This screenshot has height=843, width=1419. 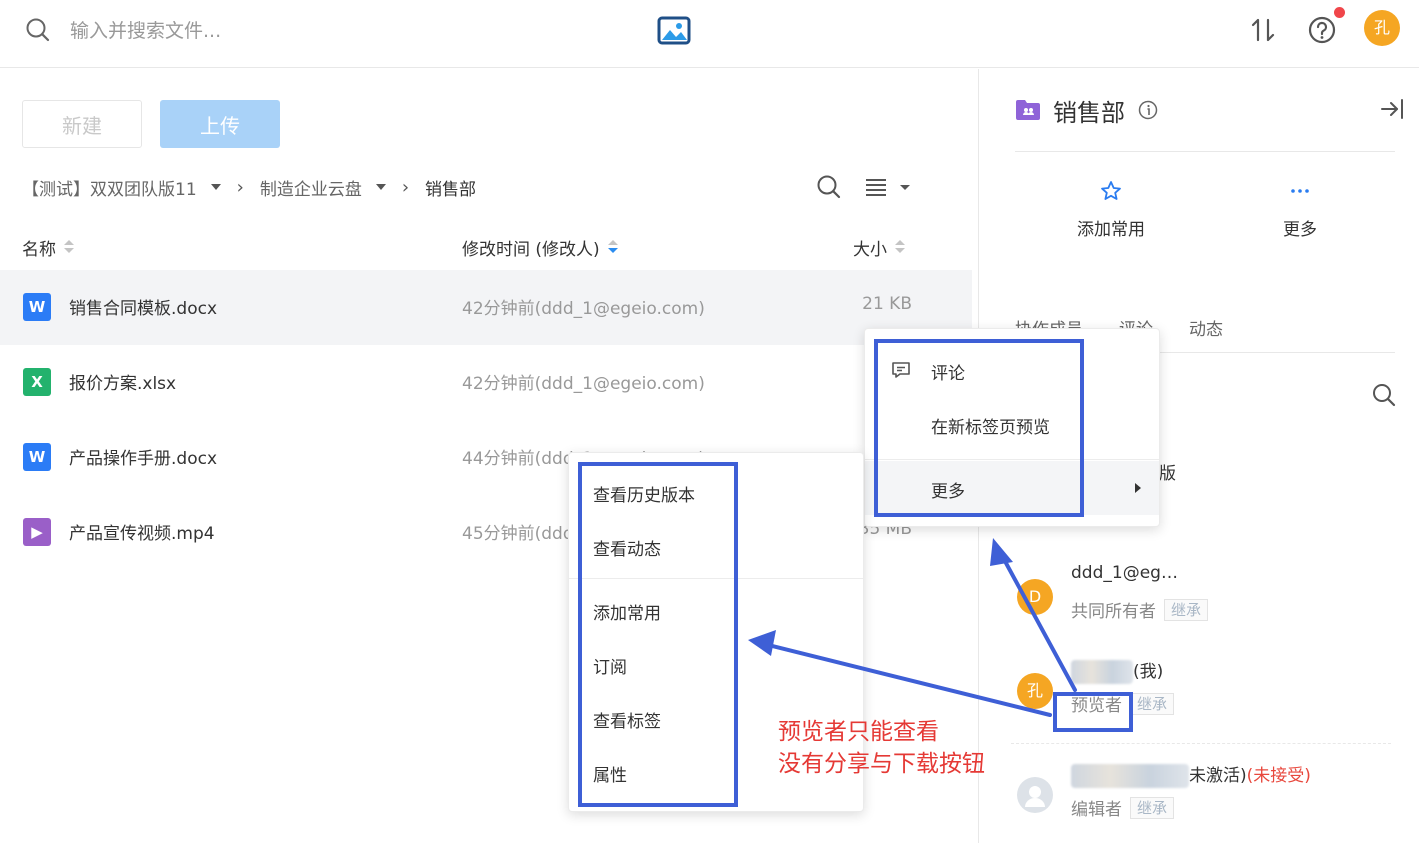 I want to click on info-icon, so click(x=1148, y=110).